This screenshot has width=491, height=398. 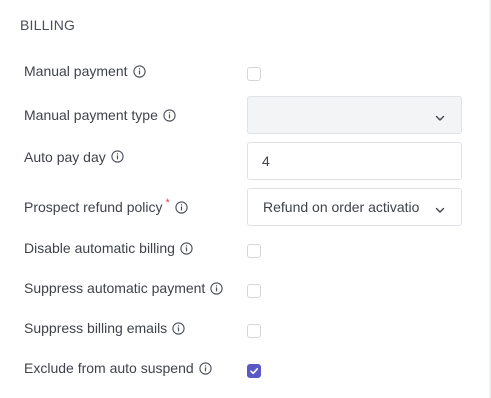 What do you see at coordinates (135, 288) in the screenshot?
I see `suppress-automatic-payment-label: Suppress automatic payment` at bounding box center [135, 288].